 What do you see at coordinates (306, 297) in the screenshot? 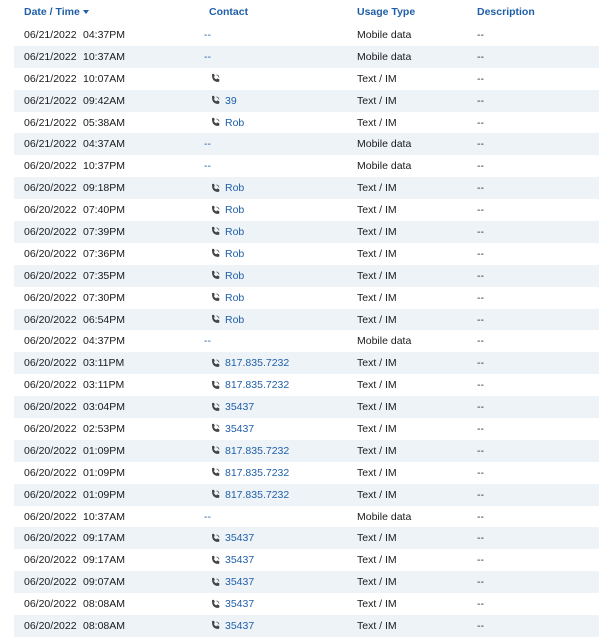
I see `table-row: 06/20/2022 07:30PM Rob Text / IM --` at bounding box center [306, 297].